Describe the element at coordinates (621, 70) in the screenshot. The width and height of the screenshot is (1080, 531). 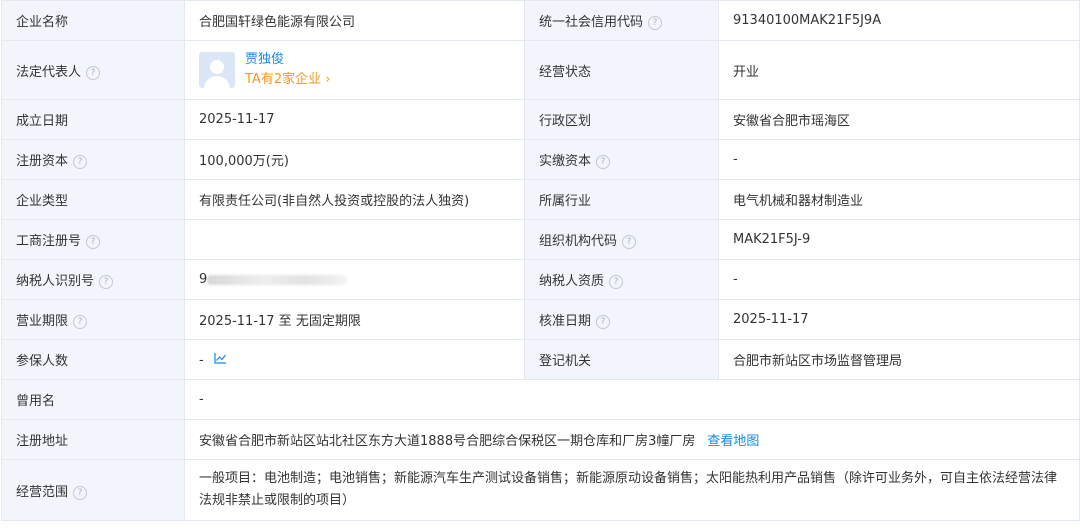
I see `label-status: 经营状态` at that location.